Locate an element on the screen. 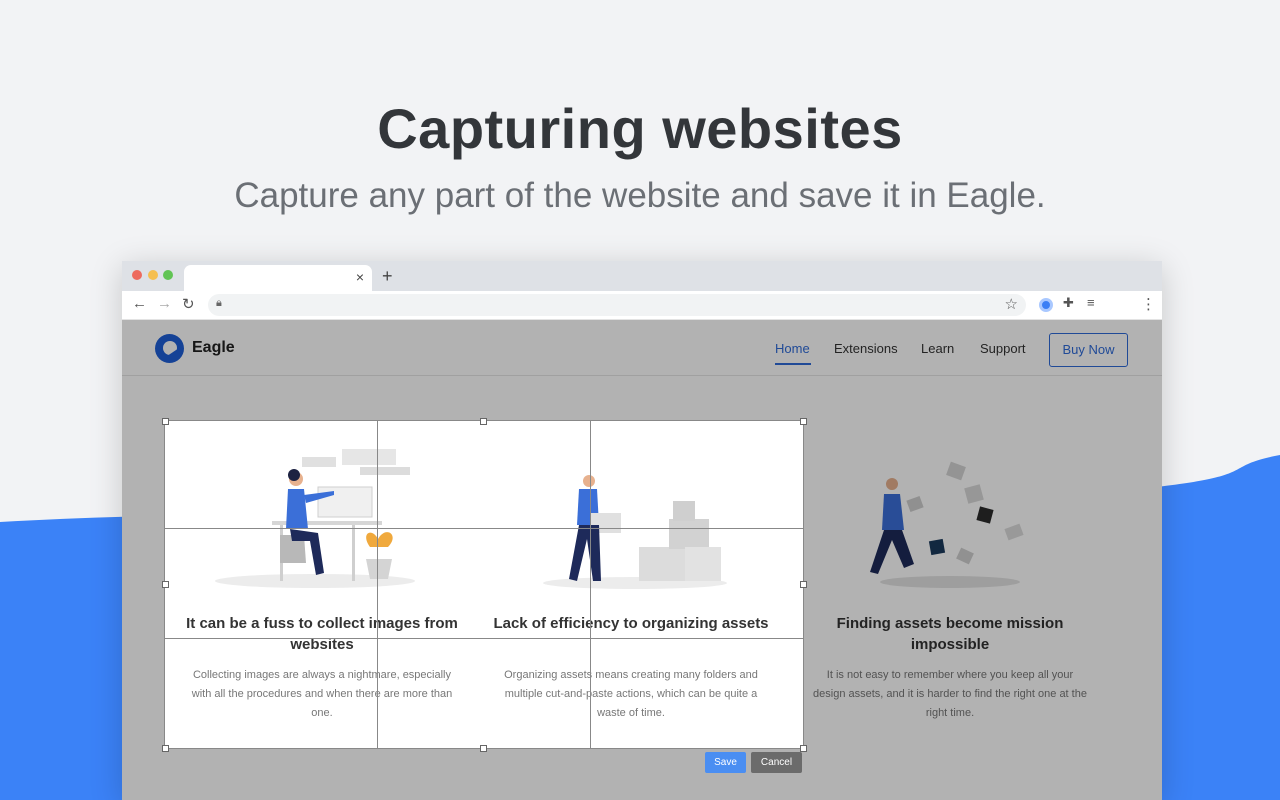  browser-tab: × is located at coordinates (278, 278).